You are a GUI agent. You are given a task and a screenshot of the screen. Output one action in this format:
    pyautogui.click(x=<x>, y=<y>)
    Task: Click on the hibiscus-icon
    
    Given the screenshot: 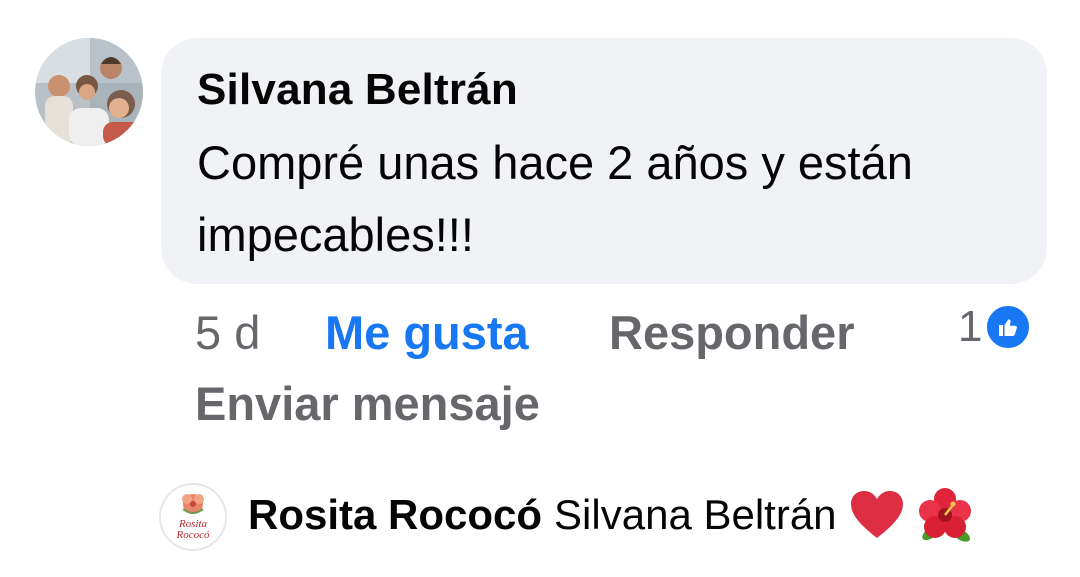 What is the action you would take?
    pyautogui.click(x=945, y=515)
    